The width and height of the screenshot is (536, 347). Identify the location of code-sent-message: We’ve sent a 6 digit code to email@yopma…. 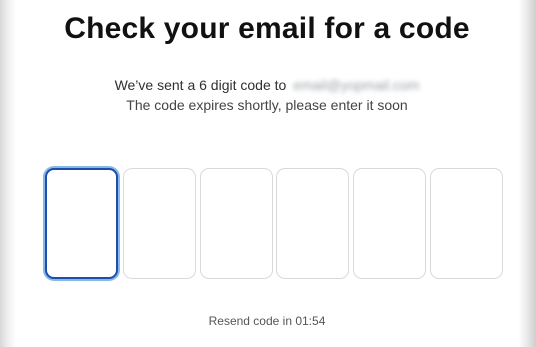
(267, 85).